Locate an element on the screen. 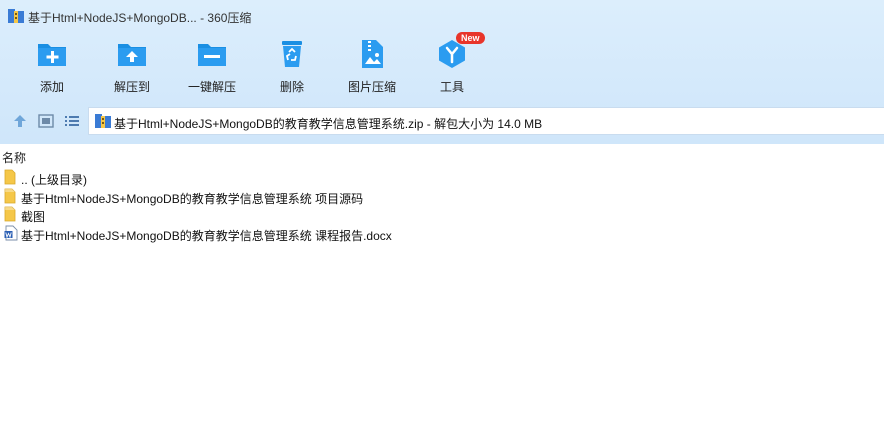  extract-to-label: 解压到 is located at coordinates (131, 87).